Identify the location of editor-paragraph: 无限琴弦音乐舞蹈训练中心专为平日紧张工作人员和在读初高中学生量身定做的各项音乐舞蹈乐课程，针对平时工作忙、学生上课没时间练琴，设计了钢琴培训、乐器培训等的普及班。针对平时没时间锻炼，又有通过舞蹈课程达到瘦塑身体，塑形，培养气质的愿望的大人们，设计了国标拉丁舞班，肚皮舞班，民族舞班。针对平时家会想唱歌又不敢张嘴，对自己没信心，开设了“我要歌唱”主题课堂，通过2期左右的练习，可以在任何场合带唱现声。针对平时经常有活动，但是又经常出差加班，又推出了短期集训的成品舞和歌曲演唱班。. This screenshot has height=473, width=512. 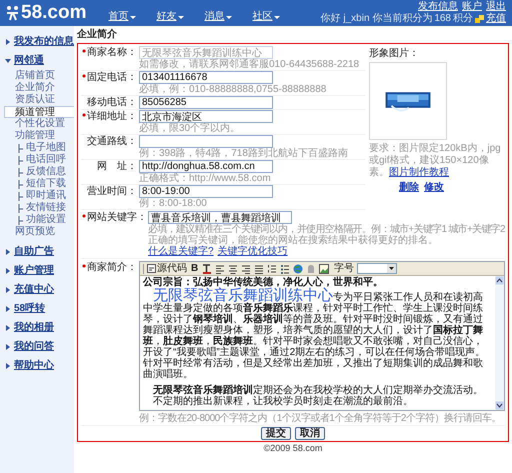
(314, 334).